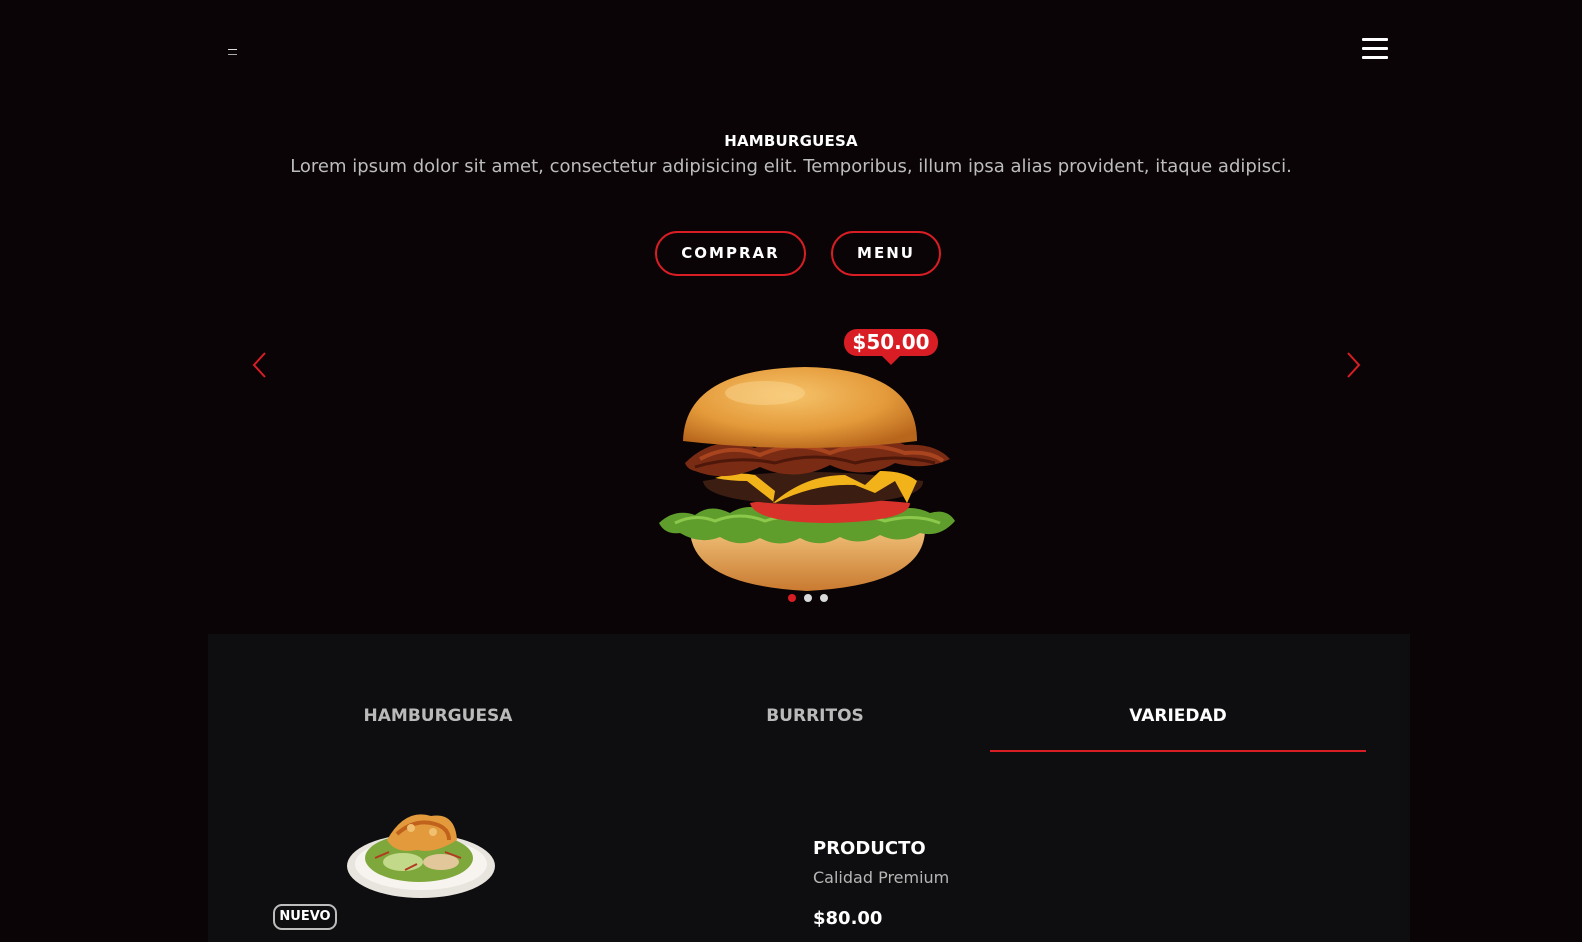 The width and height of the screenshot is (1582, 942). What do you see at coordinates (730, 253) in the screenshot?
I see `comprar-button: COMPRAR` at bounding box center [730, 253].